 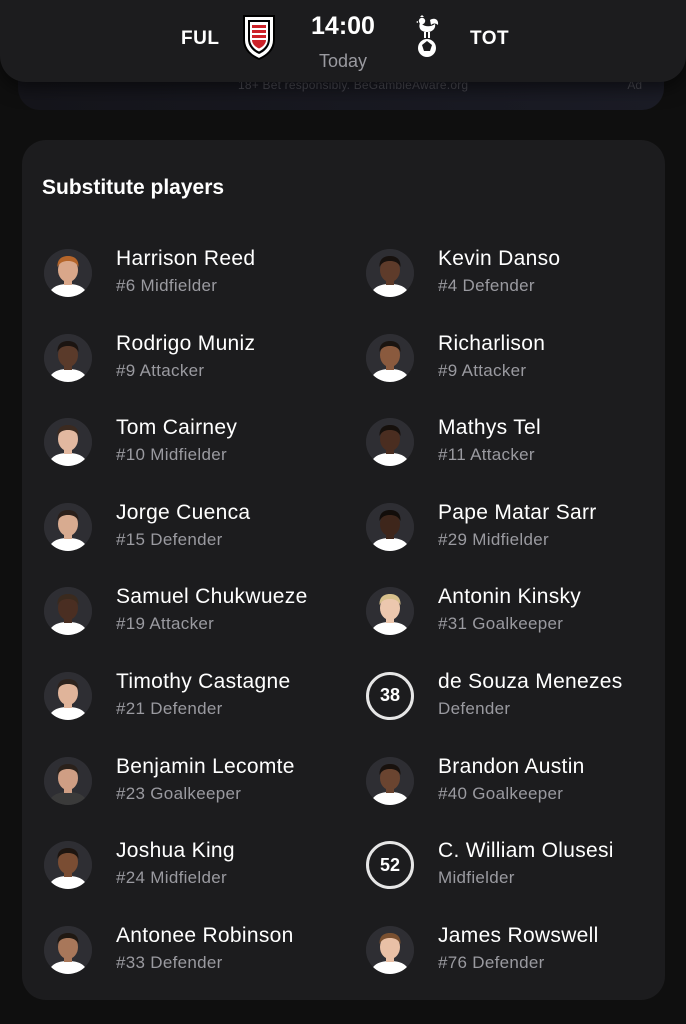 What do you see at coordinates (390, 865) in the screenshot?
I see `shirt-number-badge: 52` at bounding box center [390, 865].